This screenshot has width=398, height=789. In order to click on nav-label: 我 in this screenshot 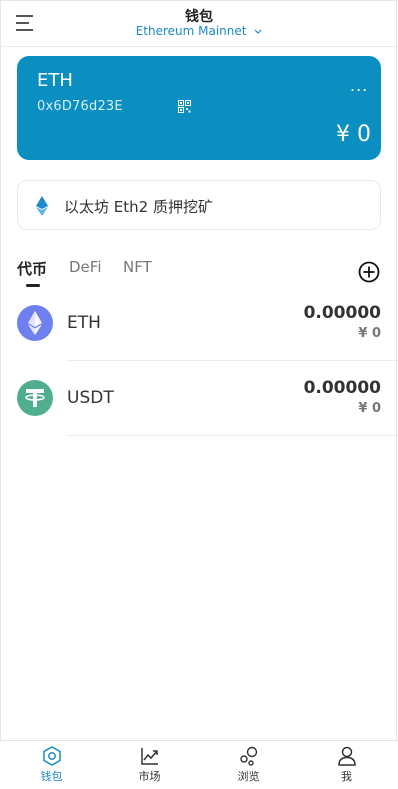, I will do `click(346, 776)`.